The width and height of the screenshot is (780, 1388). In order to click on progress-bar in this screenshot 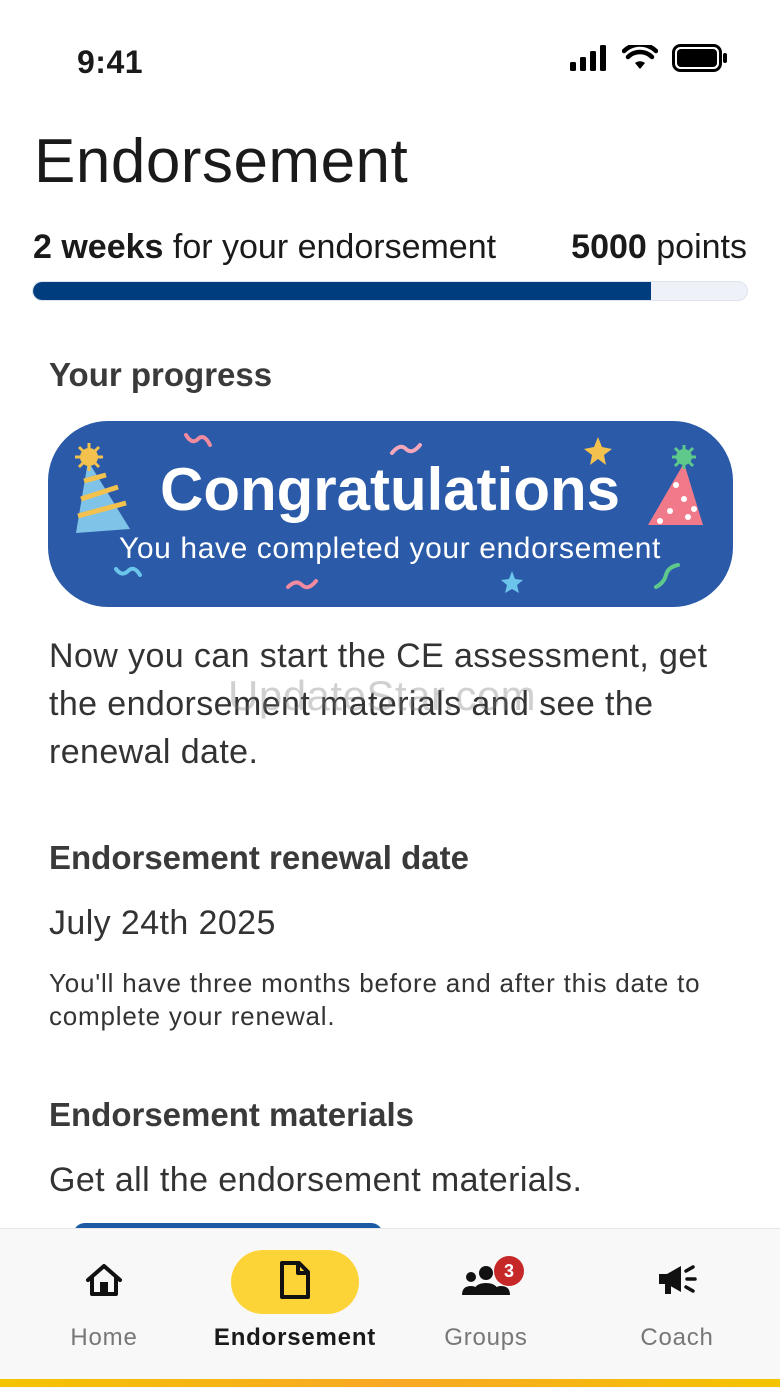, I will do `click(390, 291)`.